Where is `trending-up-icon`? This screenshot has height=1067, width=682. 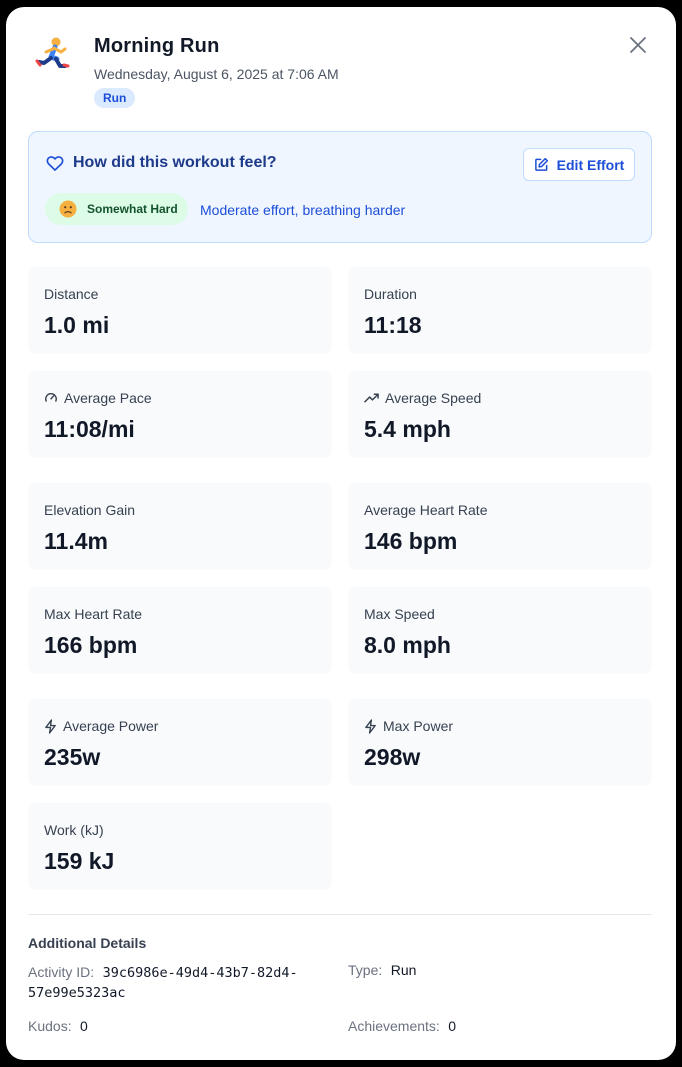 trending-up-icon is located at coordinates (371, 398).